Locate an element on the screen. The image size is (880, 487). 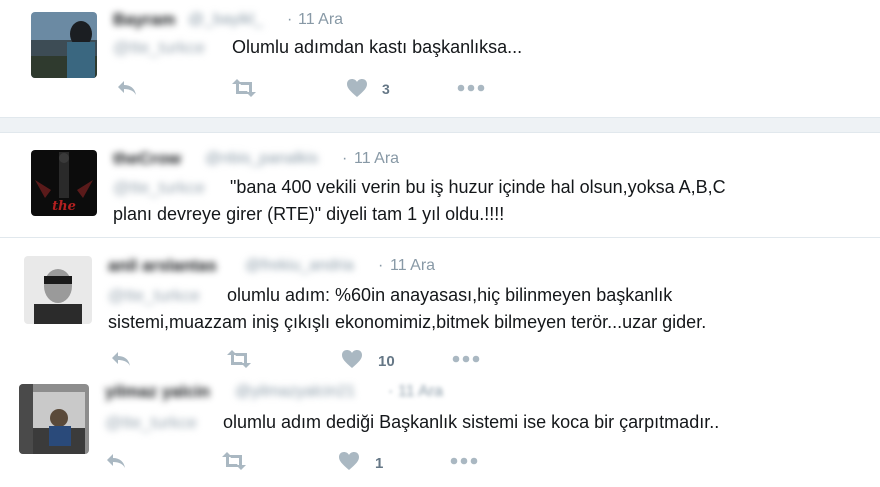
user-handle: @yilmazyalcin21 is located at coordinates (295, 392).